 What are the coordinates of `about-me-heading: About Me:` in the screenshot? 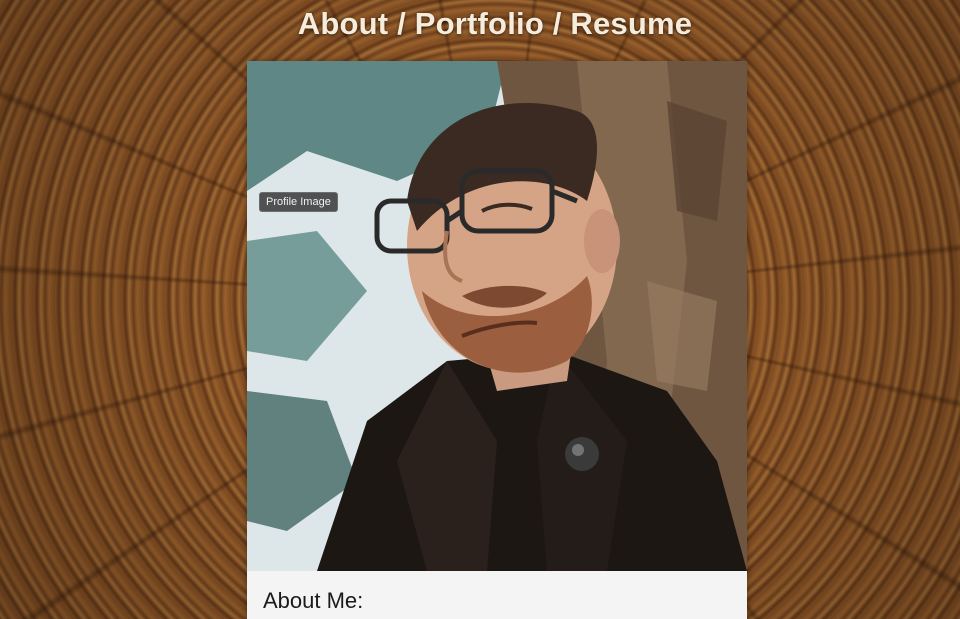 It's located at (313, 600).